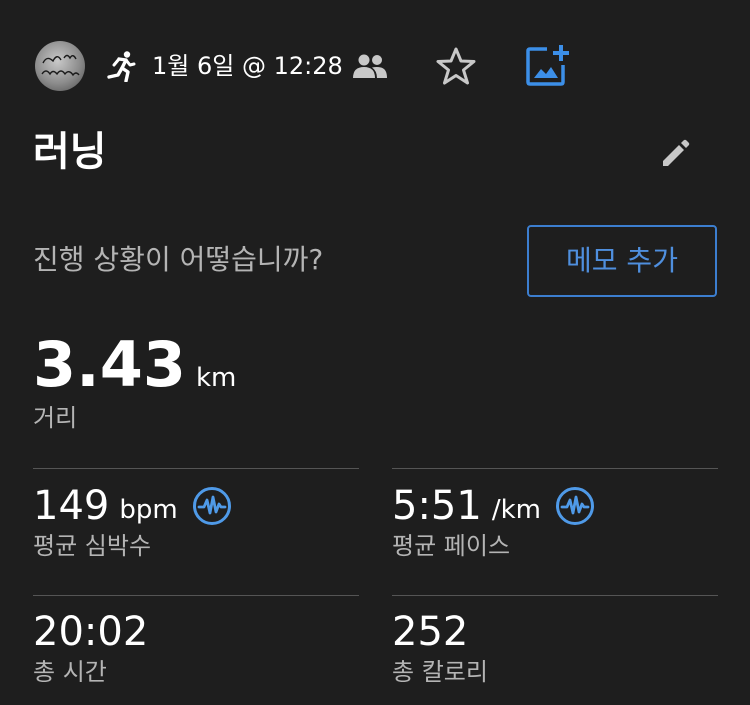  I want to click on heart-rate-value: 149, so click(71, 506).